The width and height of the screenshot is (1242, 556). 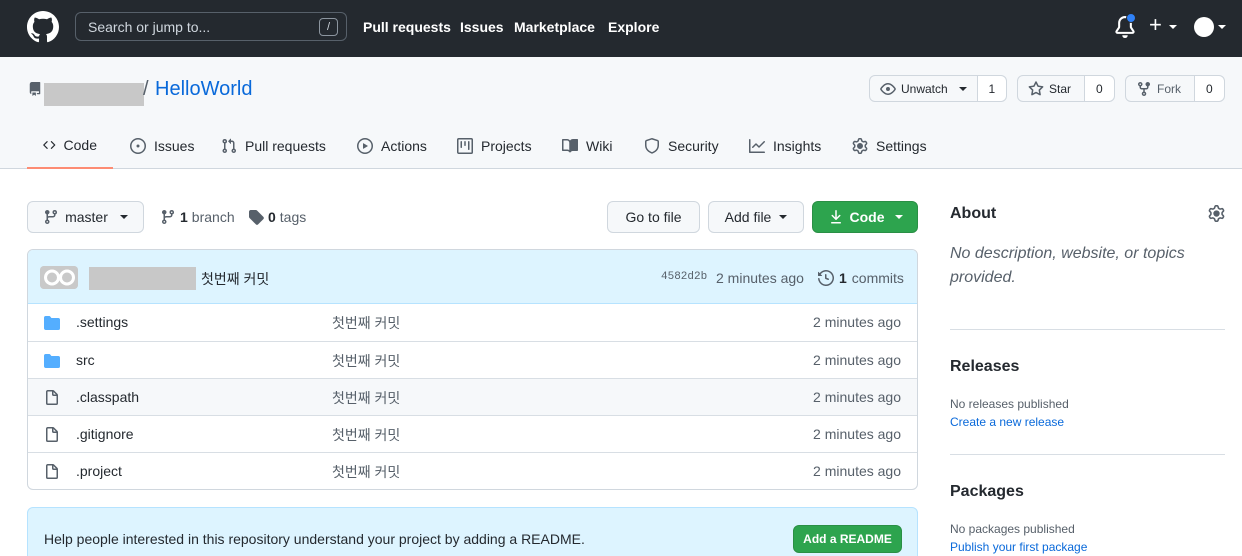 What do you see at coordinates (107, 397) in the screenshot?
I see `file-name: .classpath` at bounding box center [107, 397].